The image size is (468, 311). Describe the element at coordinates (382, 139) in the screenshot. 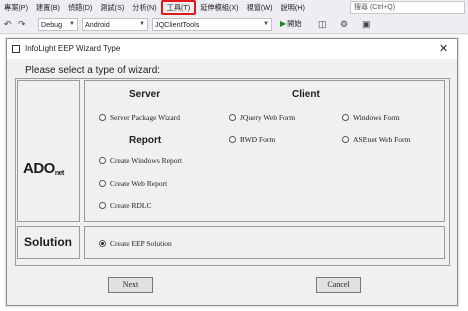

I see `option-label: ASP.net Web Form` at that location.